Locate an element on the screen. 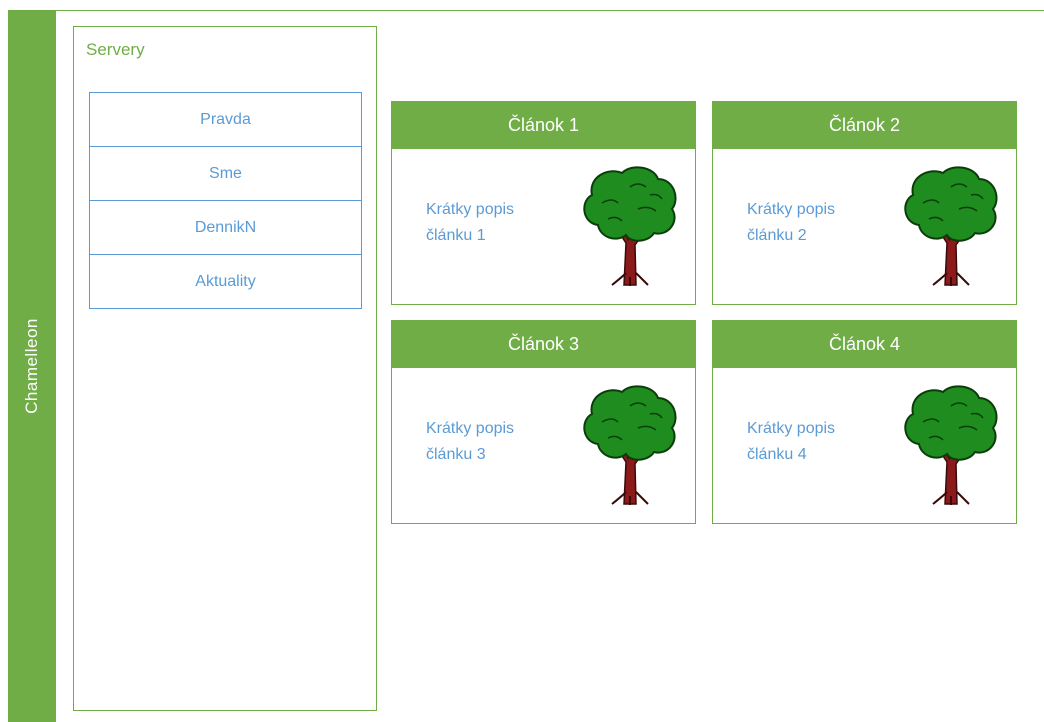  servers-title: Servery is located at coordinates (115, 49).